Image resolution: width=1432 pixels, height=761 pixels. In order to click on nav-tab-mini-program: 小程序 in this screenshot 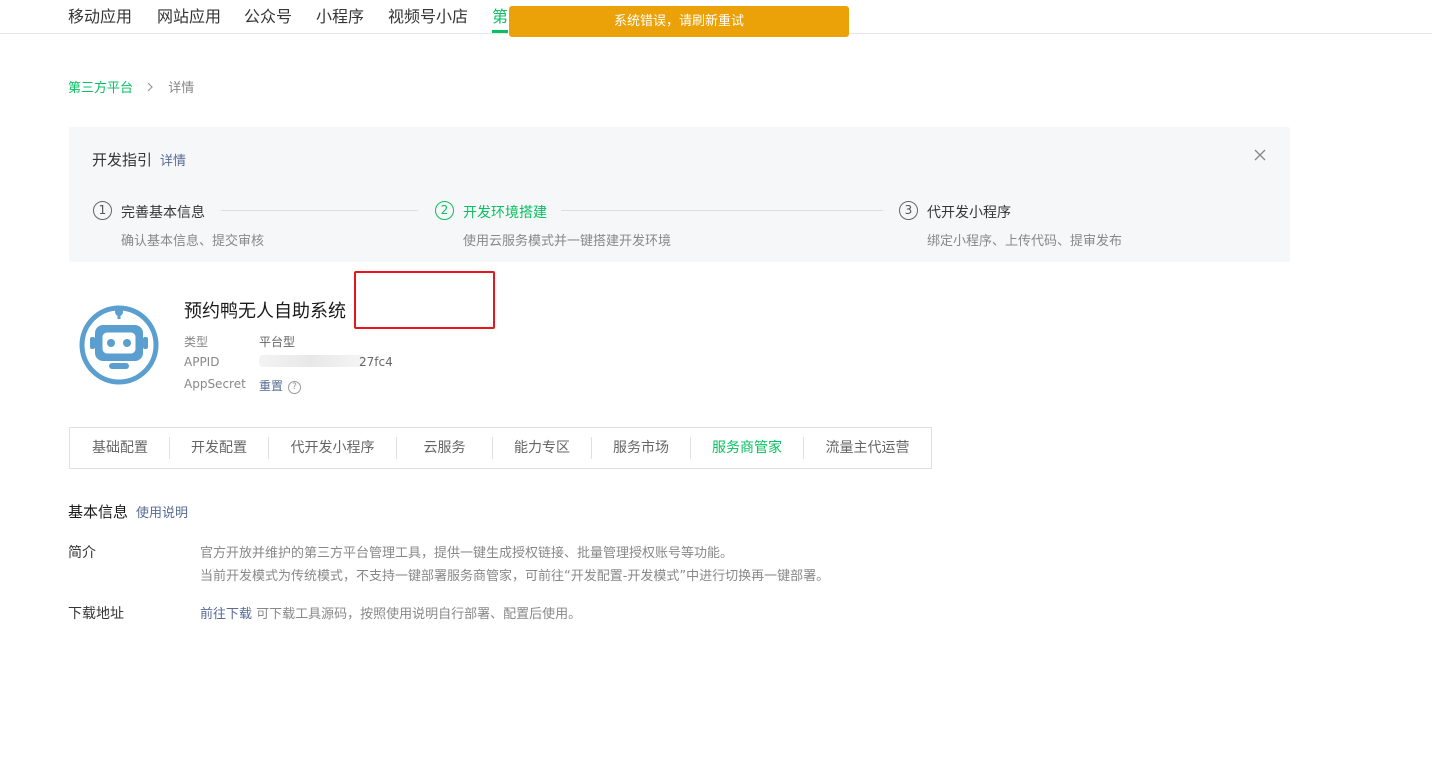, I will do `click(340, 15)`.